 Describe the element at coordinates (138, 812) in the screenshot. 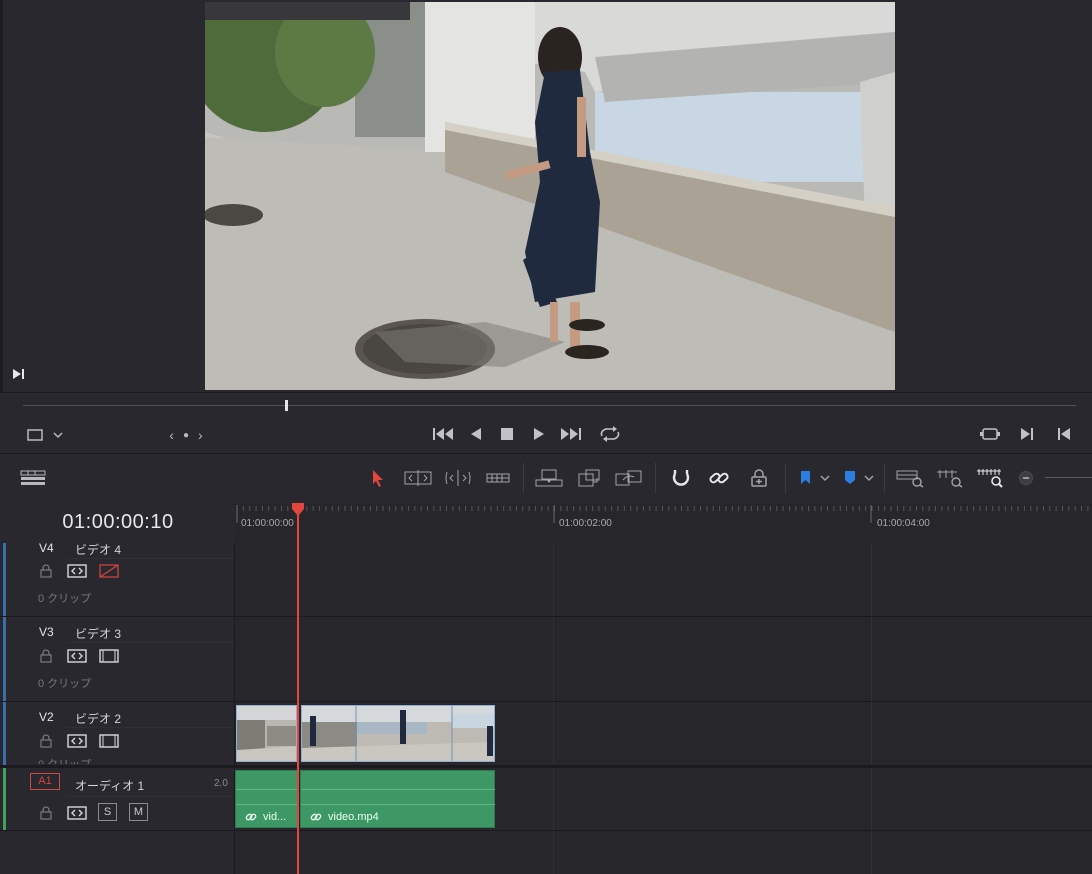

I see `mute-button: M` at that location.